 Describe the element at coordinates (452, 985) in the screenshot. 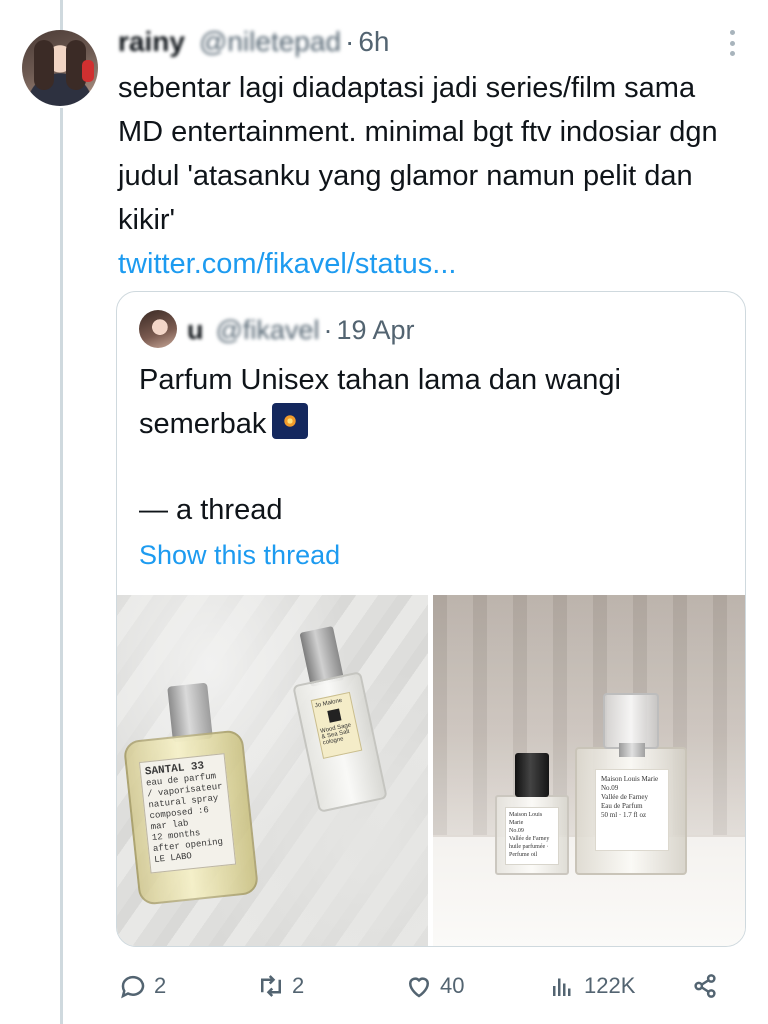

I see `like-count: 40` at that location.